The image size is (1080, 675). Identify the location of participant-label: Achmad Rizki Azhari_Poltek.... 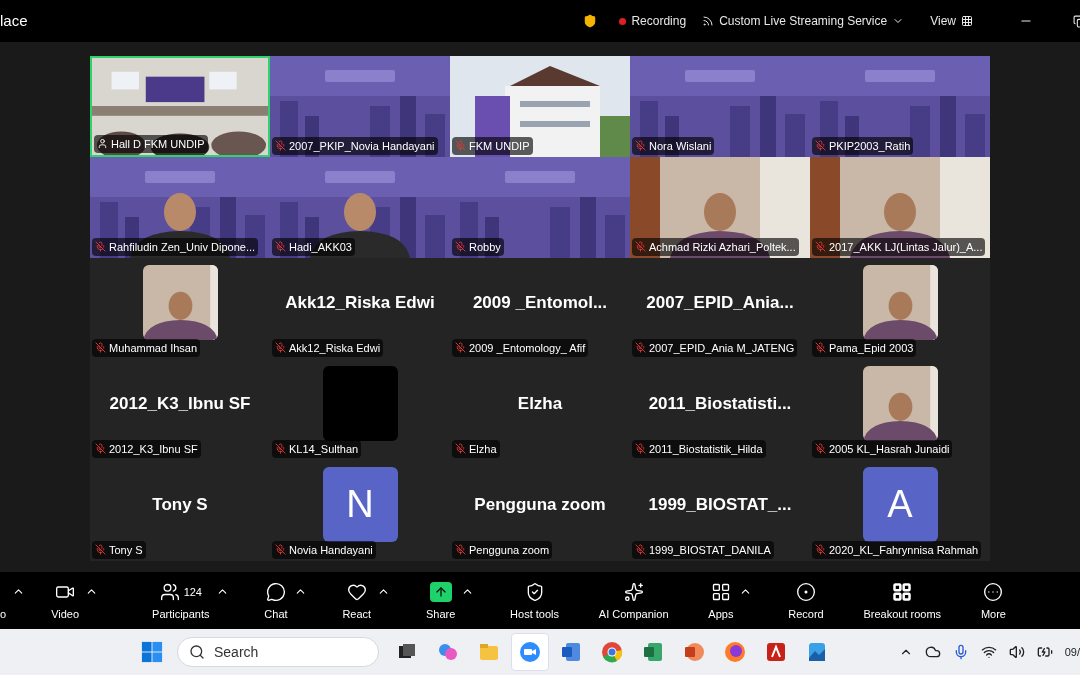
(722, 247).